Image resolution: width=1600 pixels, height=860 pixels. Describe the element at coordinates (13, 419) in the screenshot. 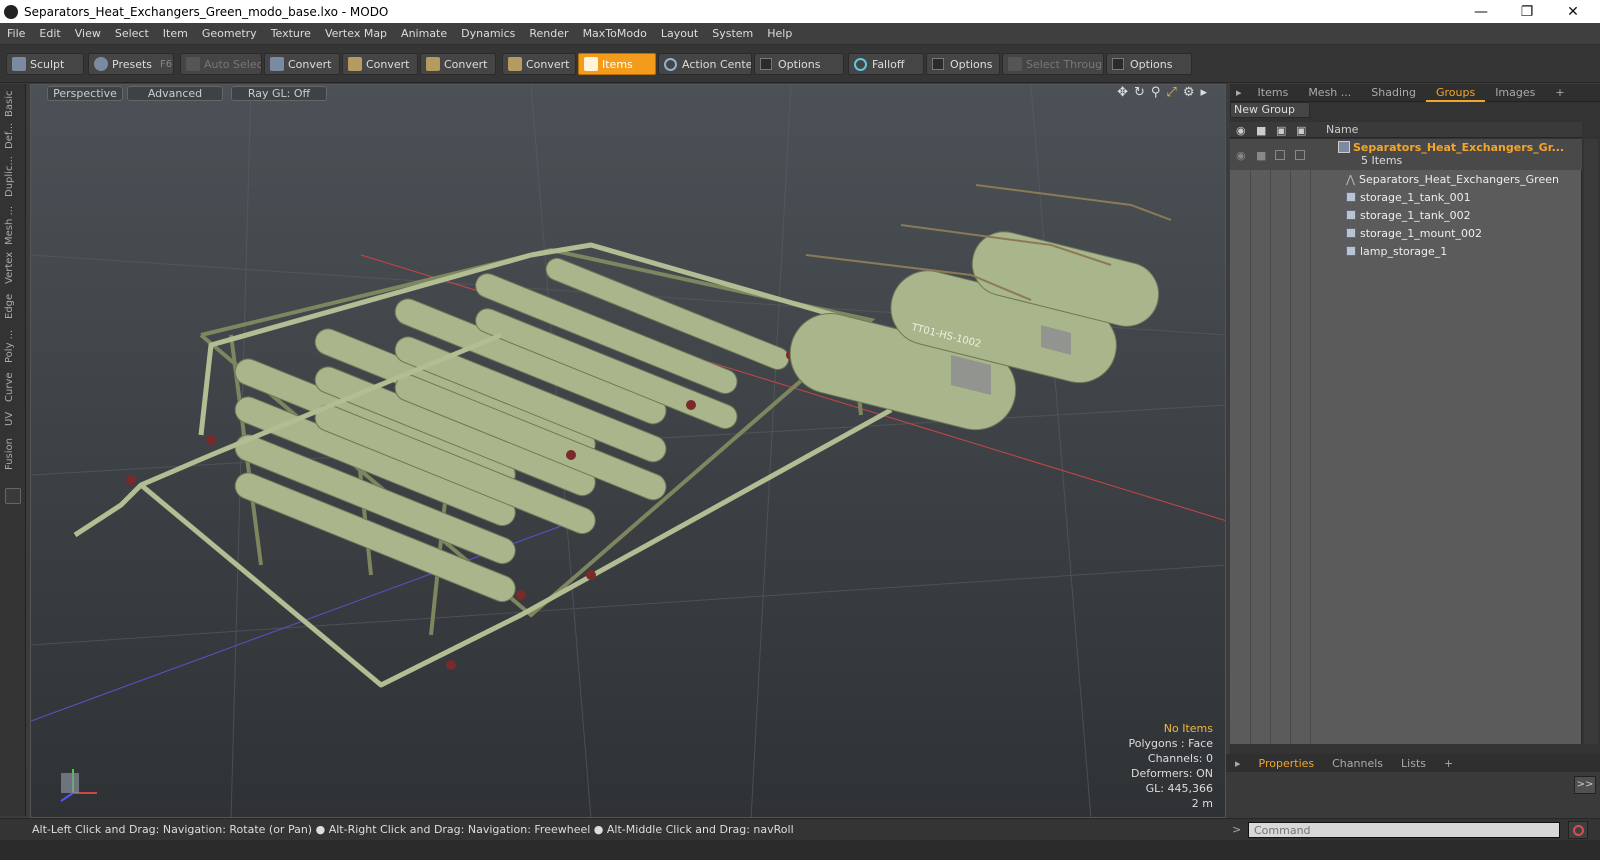

I see `tab-uv: UV` at that location.